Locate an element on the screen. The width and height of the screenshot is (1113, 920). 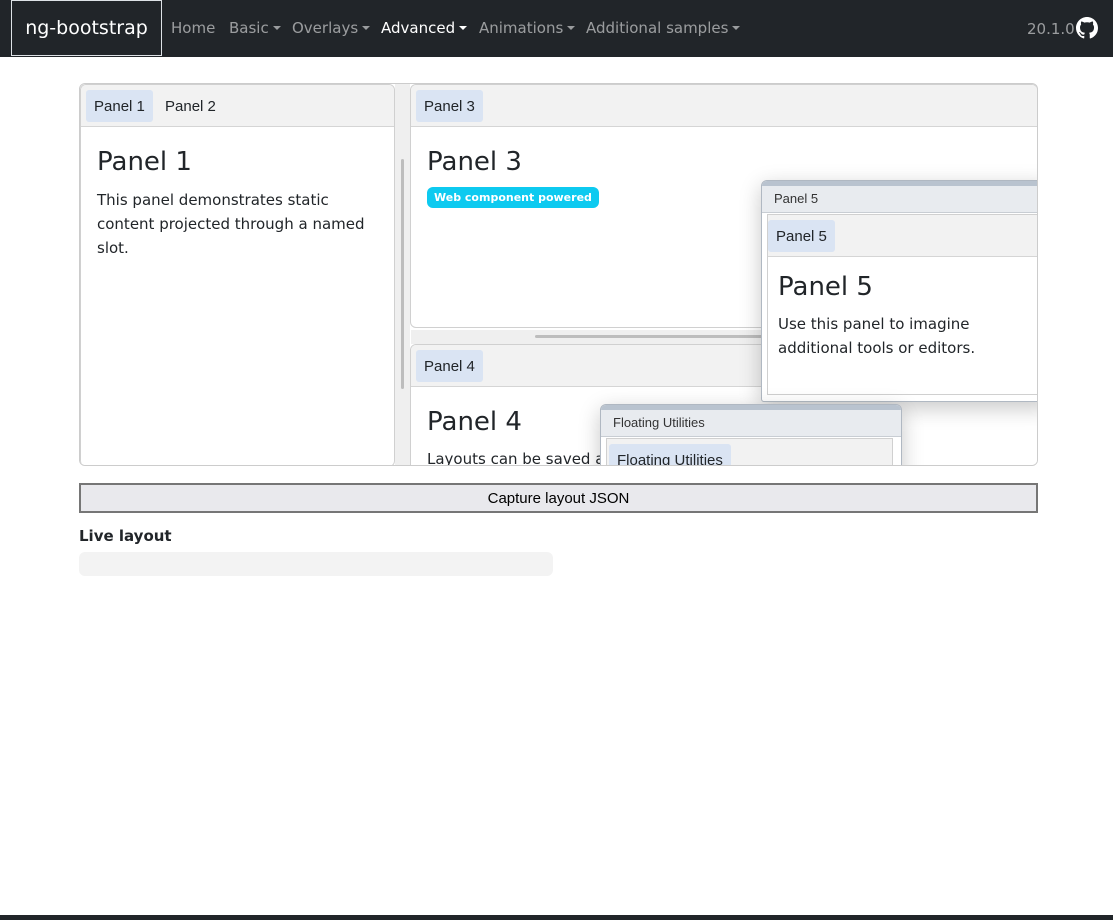
nav-additional-samples-label: Additional samples is located at coordinates (657, 28).